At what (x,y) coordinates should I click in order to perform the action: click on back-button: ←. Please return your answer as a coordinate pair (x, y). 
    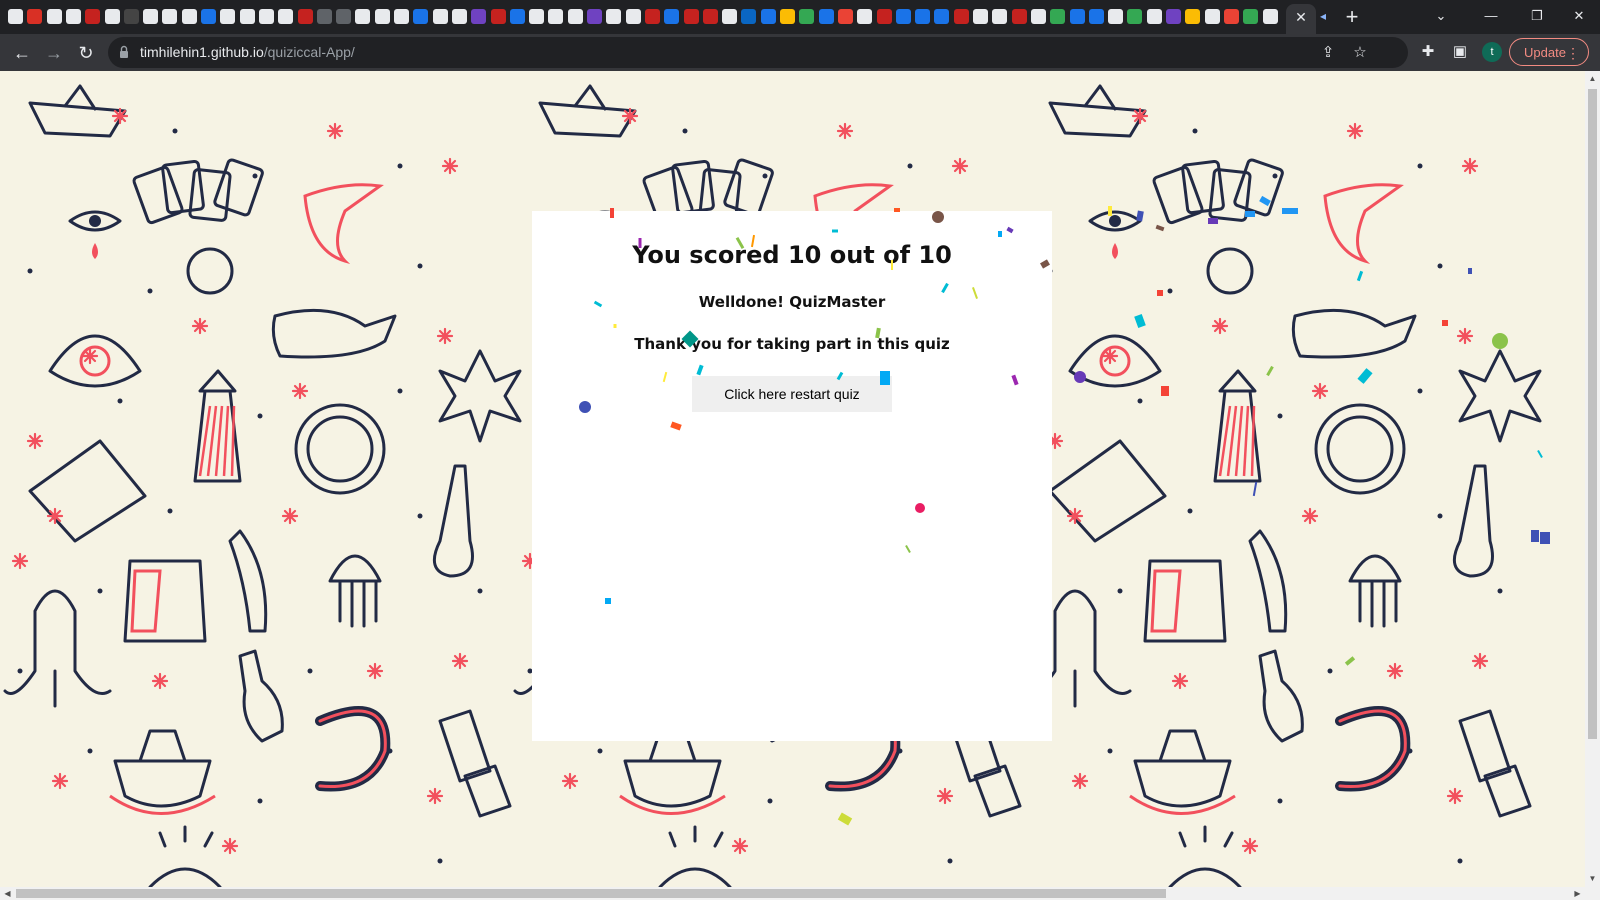
    Looking at the image, I should click on (22, 53).